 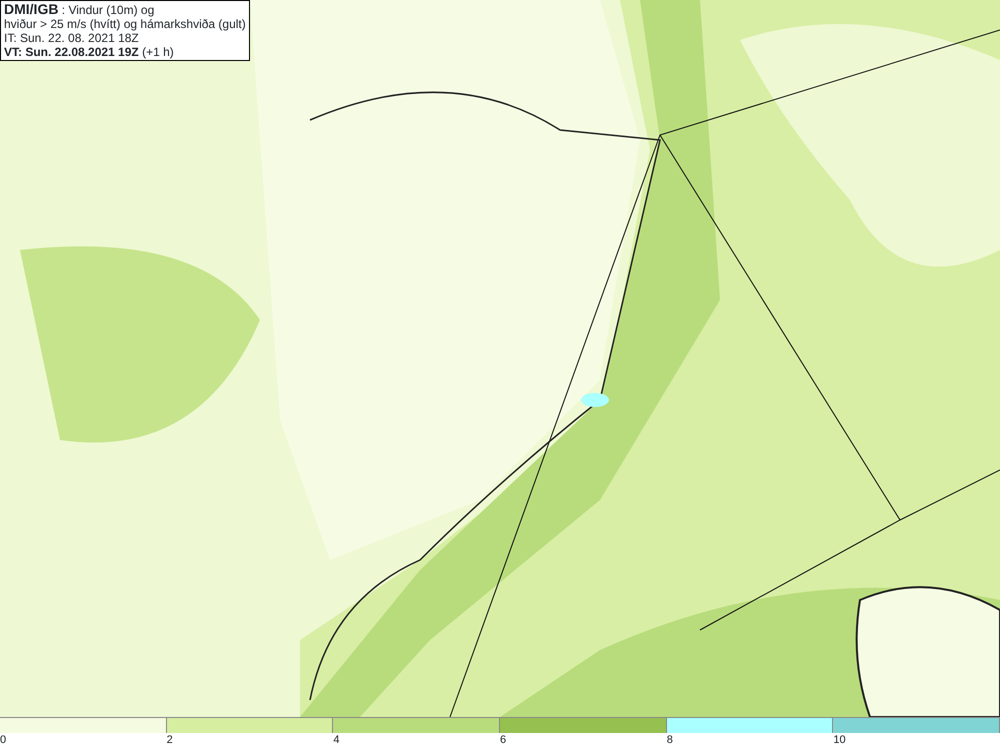 I want to click on legend-label: 8, so click(x=669, y=740).